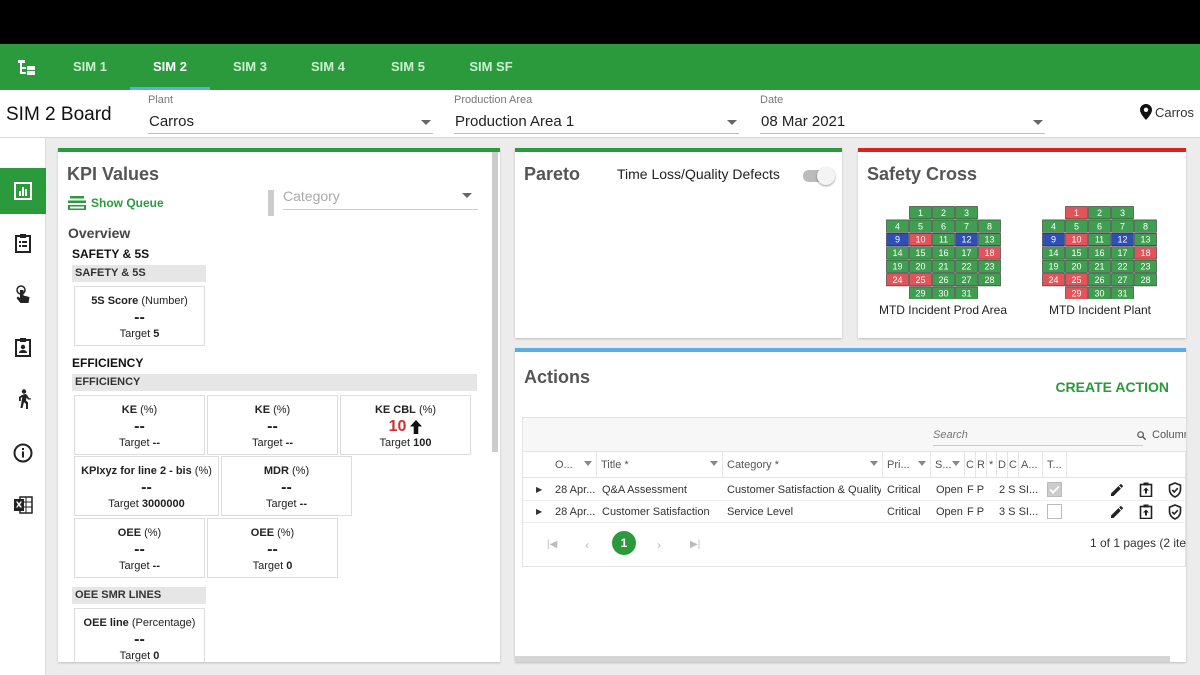 This screenshot has width=1200, height=675. Describe the element at coordinates (897, 253) in the screenshot. I see `safety-cross-day-number: 14` at that location.